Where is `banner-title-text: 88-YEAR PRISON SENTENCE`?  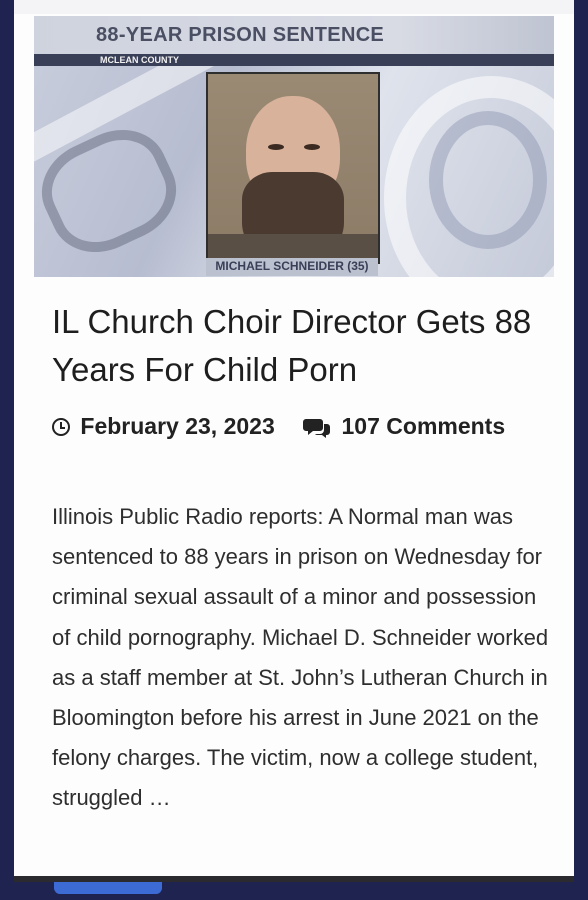
banner-title-text: 88-YEAR PRISON SENTENCE is located at coordinates (240, 35).